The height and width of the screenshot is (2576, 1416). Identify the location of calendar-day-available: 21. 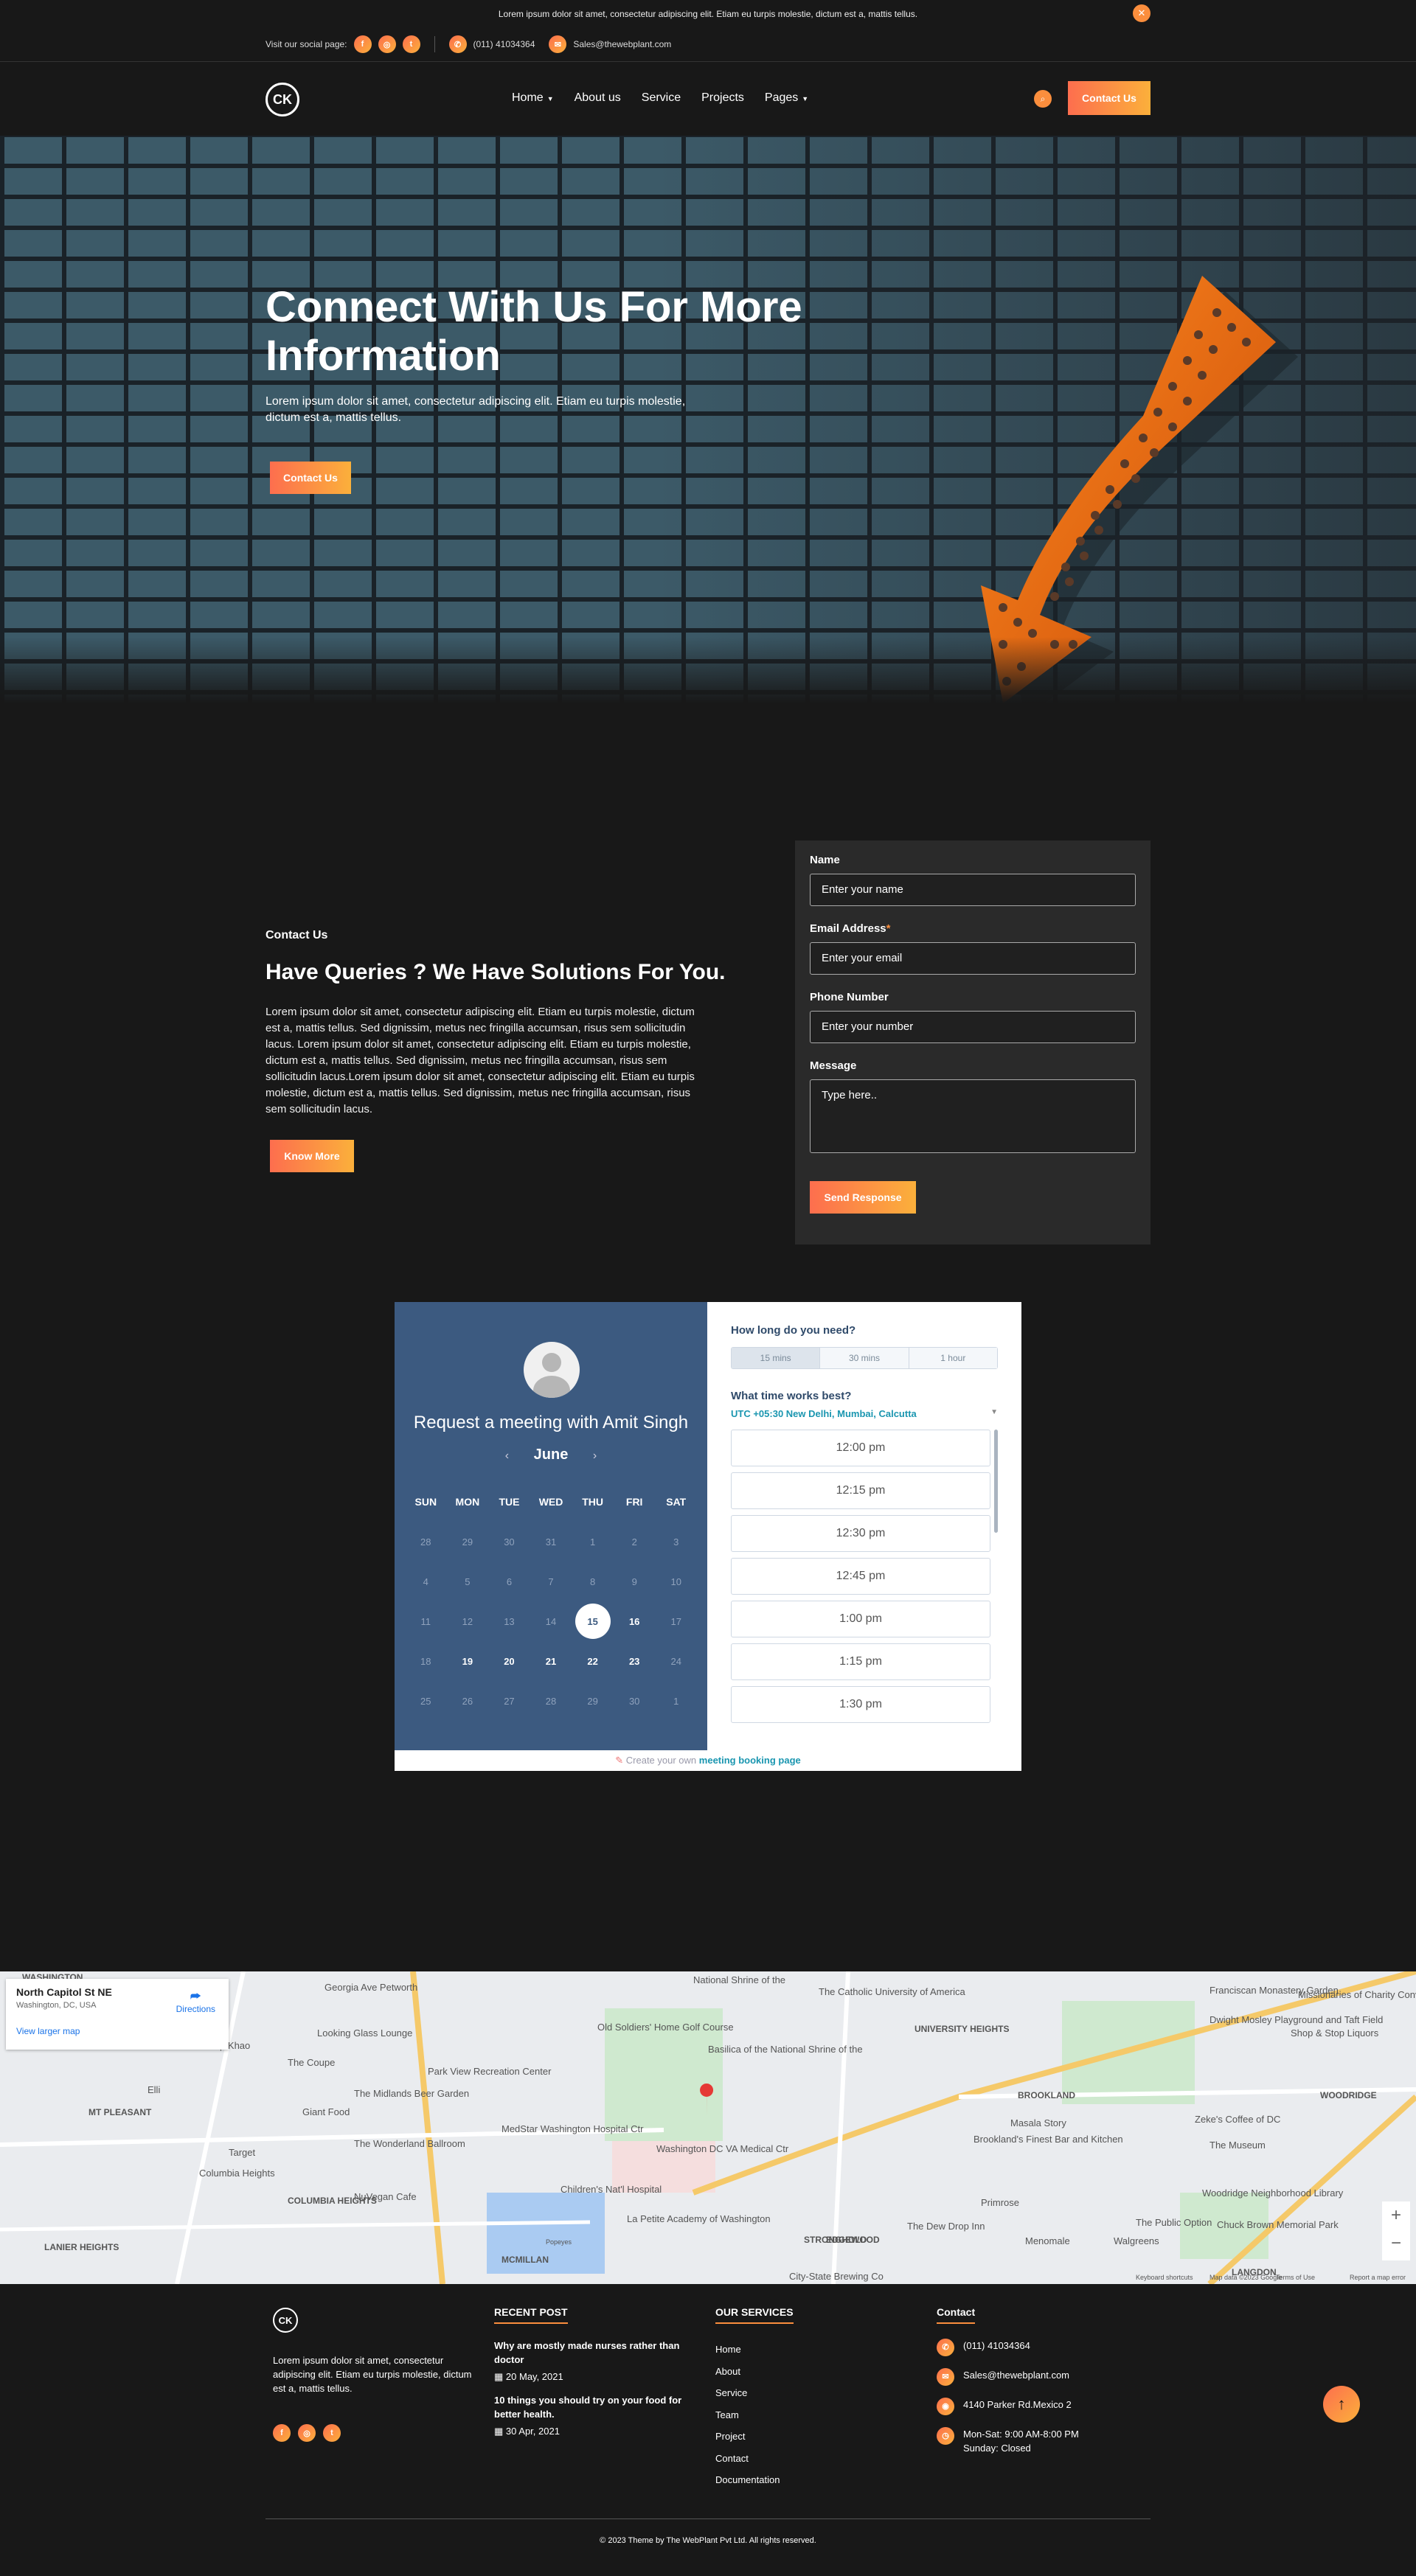
(551, 1662).